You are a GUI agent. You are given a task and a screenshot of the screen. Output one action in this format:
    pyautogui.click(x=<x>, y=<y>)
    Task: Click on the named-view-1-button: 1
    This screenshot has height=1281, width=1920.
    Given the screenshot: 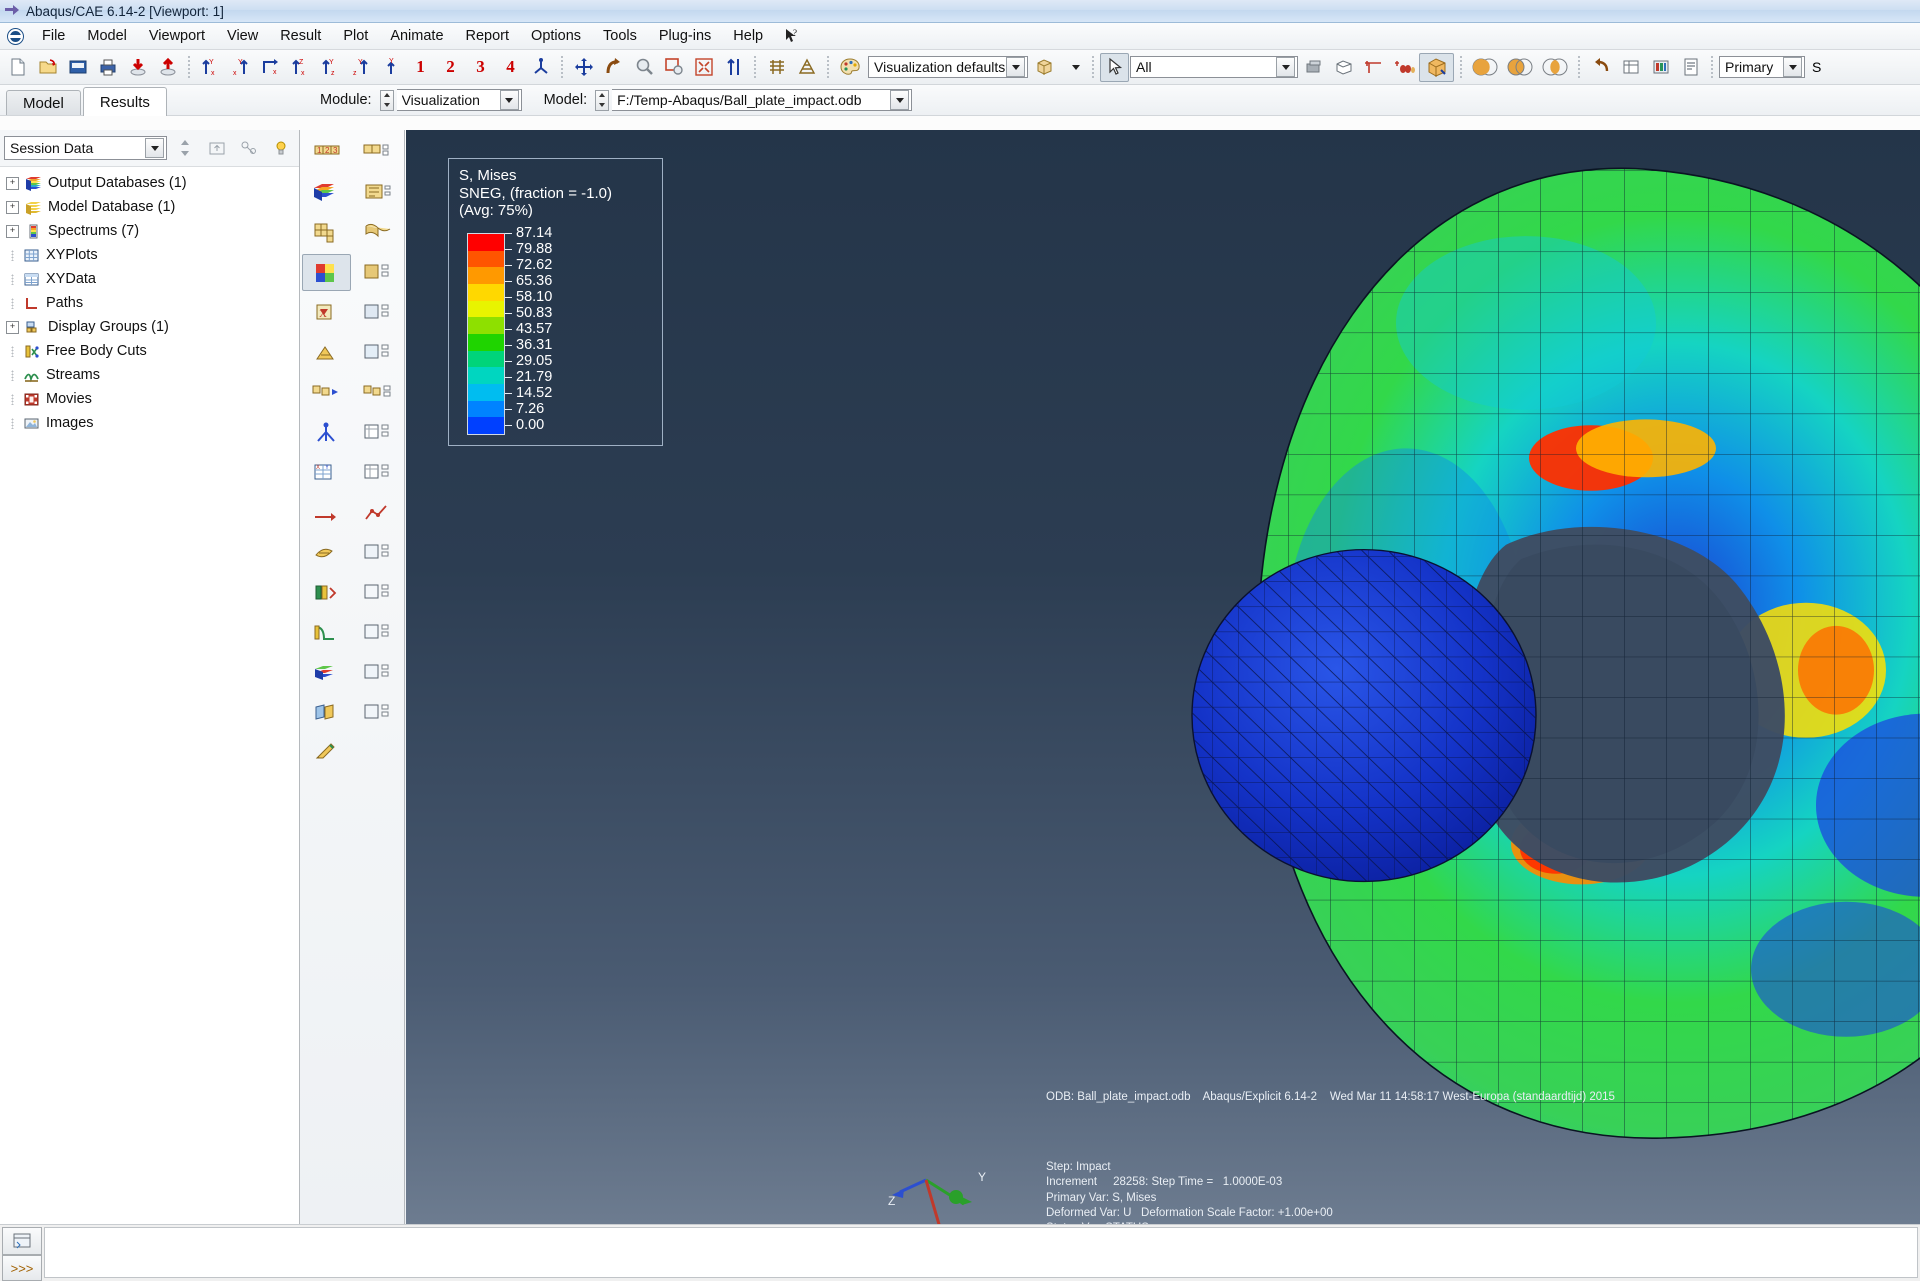 What is the action you would take?
    pyautogui.click(x=420, y=67)
    